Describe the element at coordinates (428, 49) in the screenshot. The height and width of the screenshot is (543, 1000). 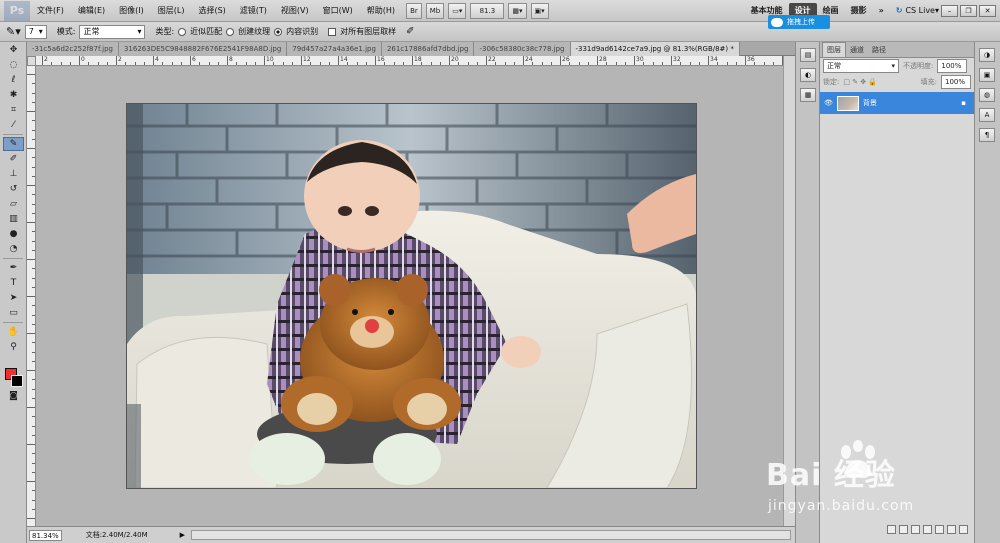
I see `doc-tab: 261c17886afd7dbd.jpg` at that location.